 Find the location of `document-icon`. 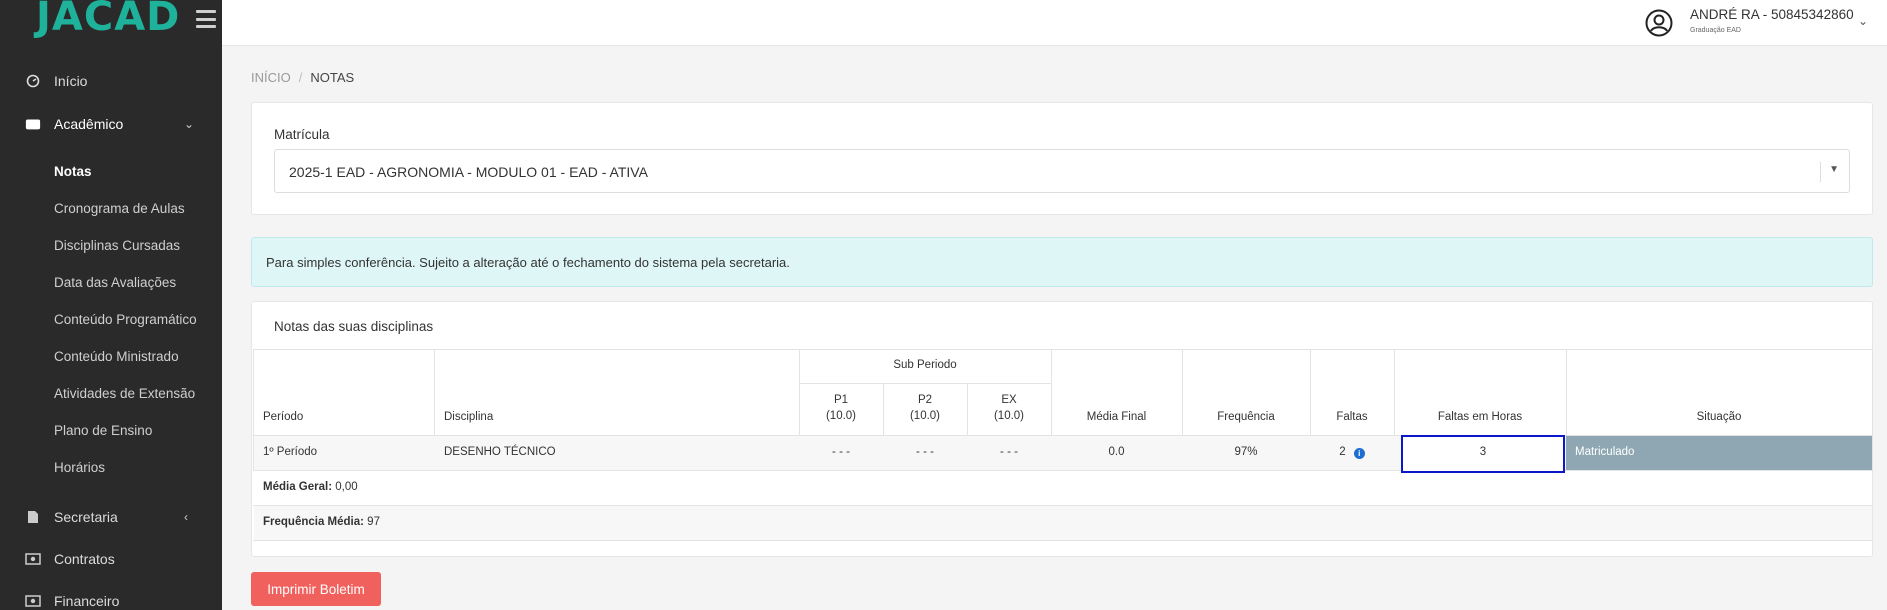

document-icon is located at coordinates (33, 517).